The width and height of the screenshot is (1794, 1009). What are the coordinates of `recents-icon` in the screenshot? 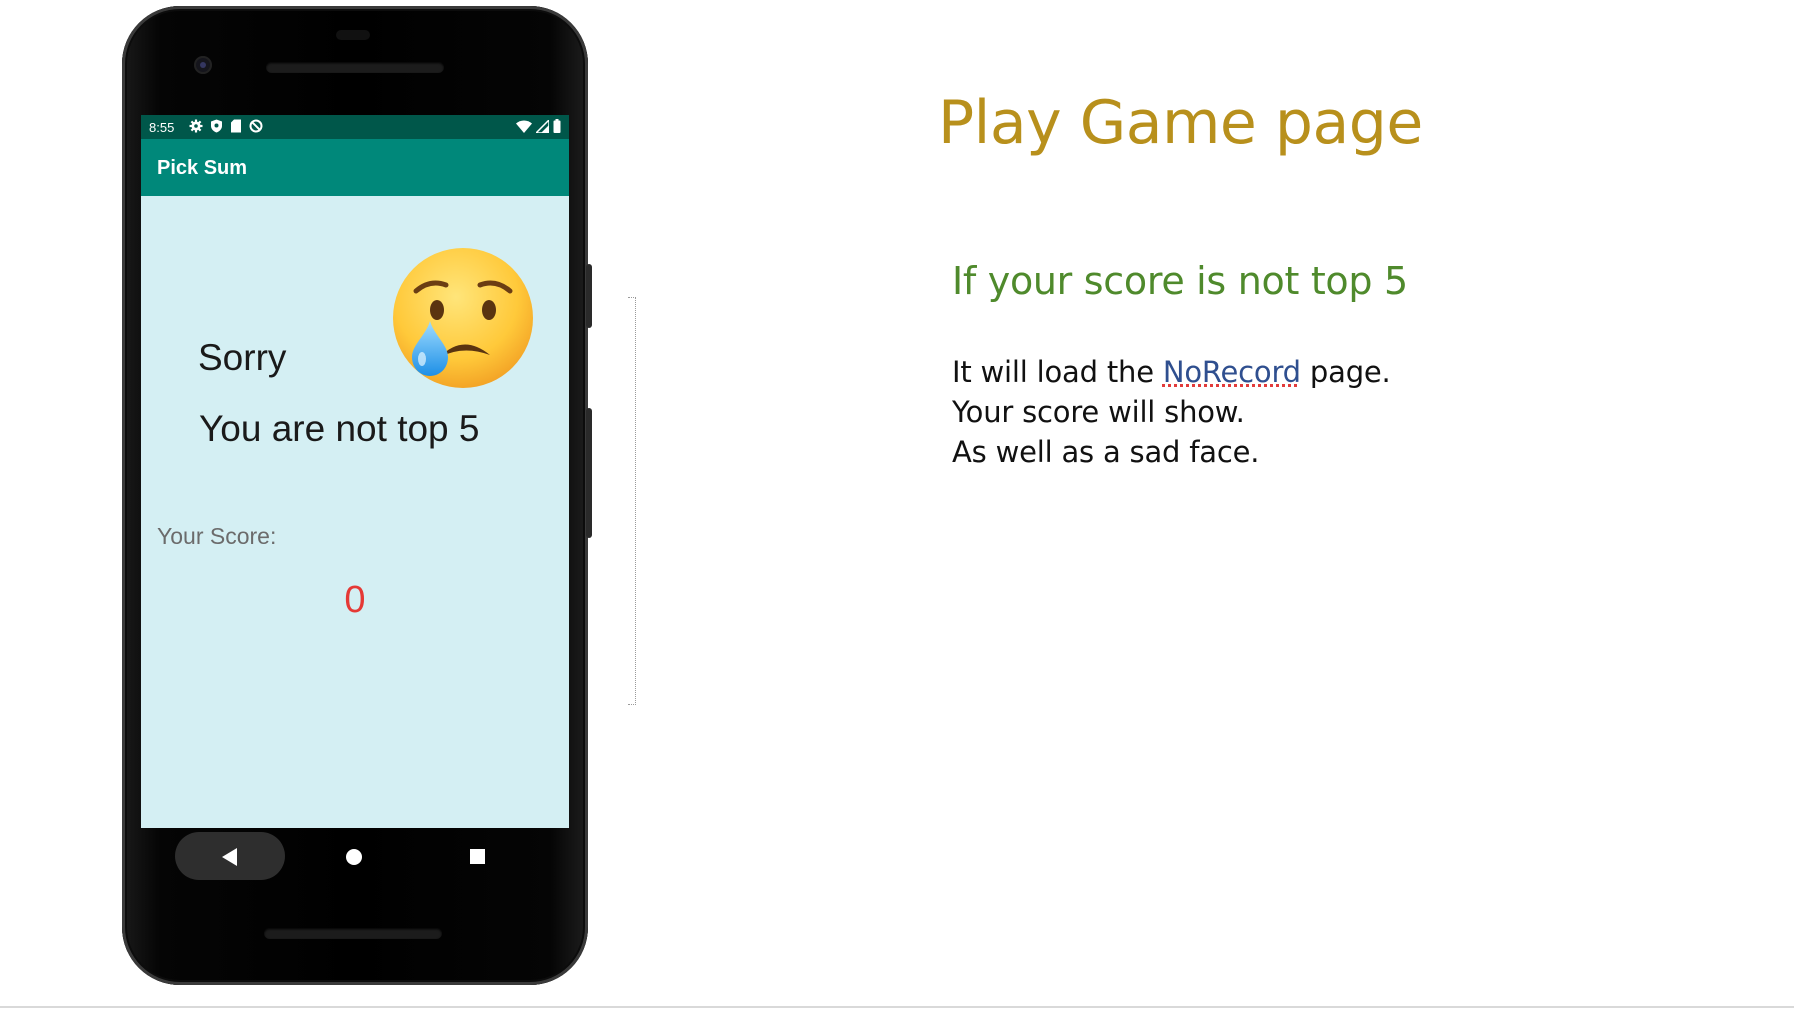 It's located at (477, 856).